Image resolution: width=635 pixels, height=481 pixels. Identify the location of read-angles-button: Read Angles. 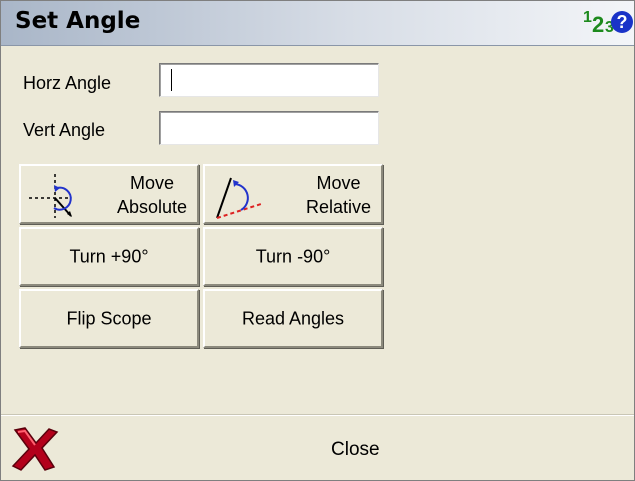
(293, 318).